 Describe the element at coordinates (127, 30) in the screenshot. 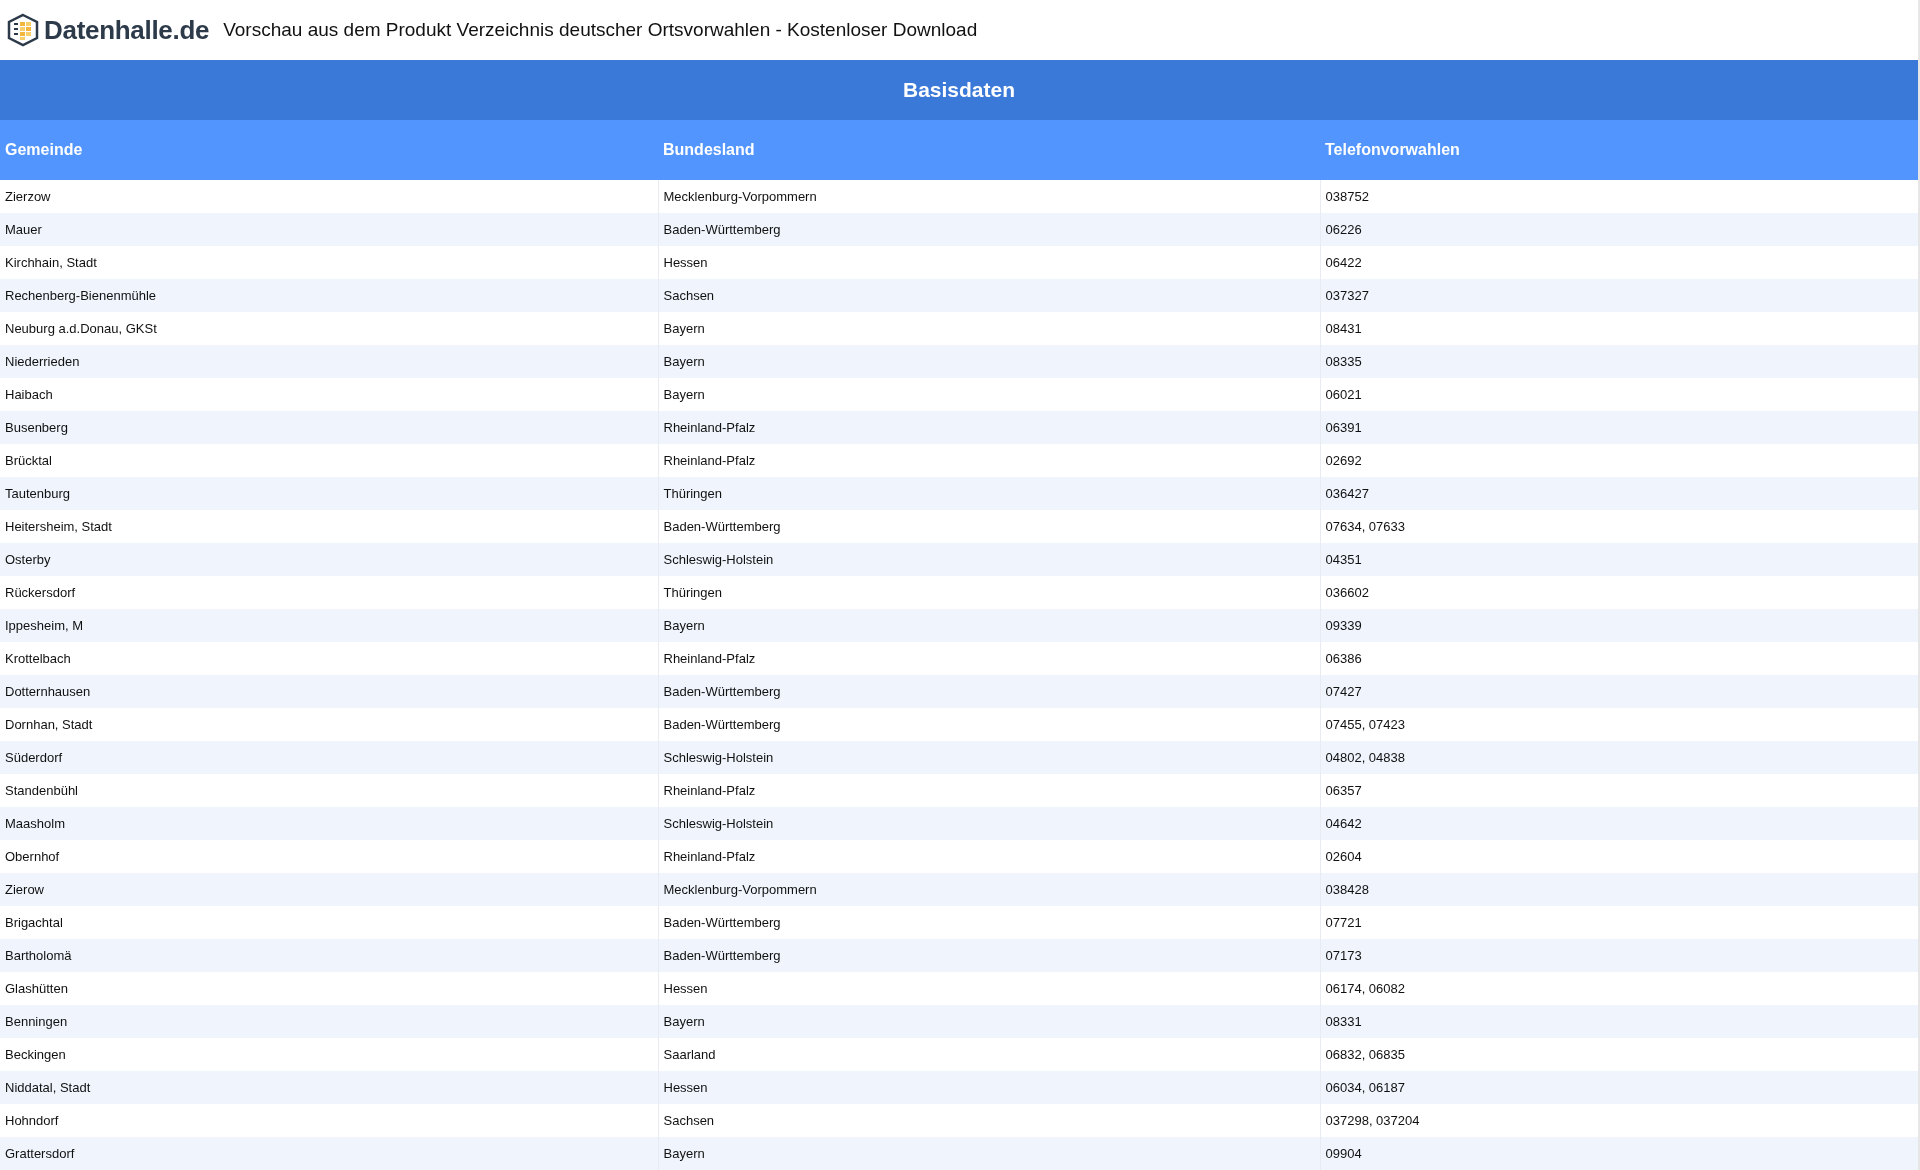

I see `logo-text: Datenhalle.de` at that location.